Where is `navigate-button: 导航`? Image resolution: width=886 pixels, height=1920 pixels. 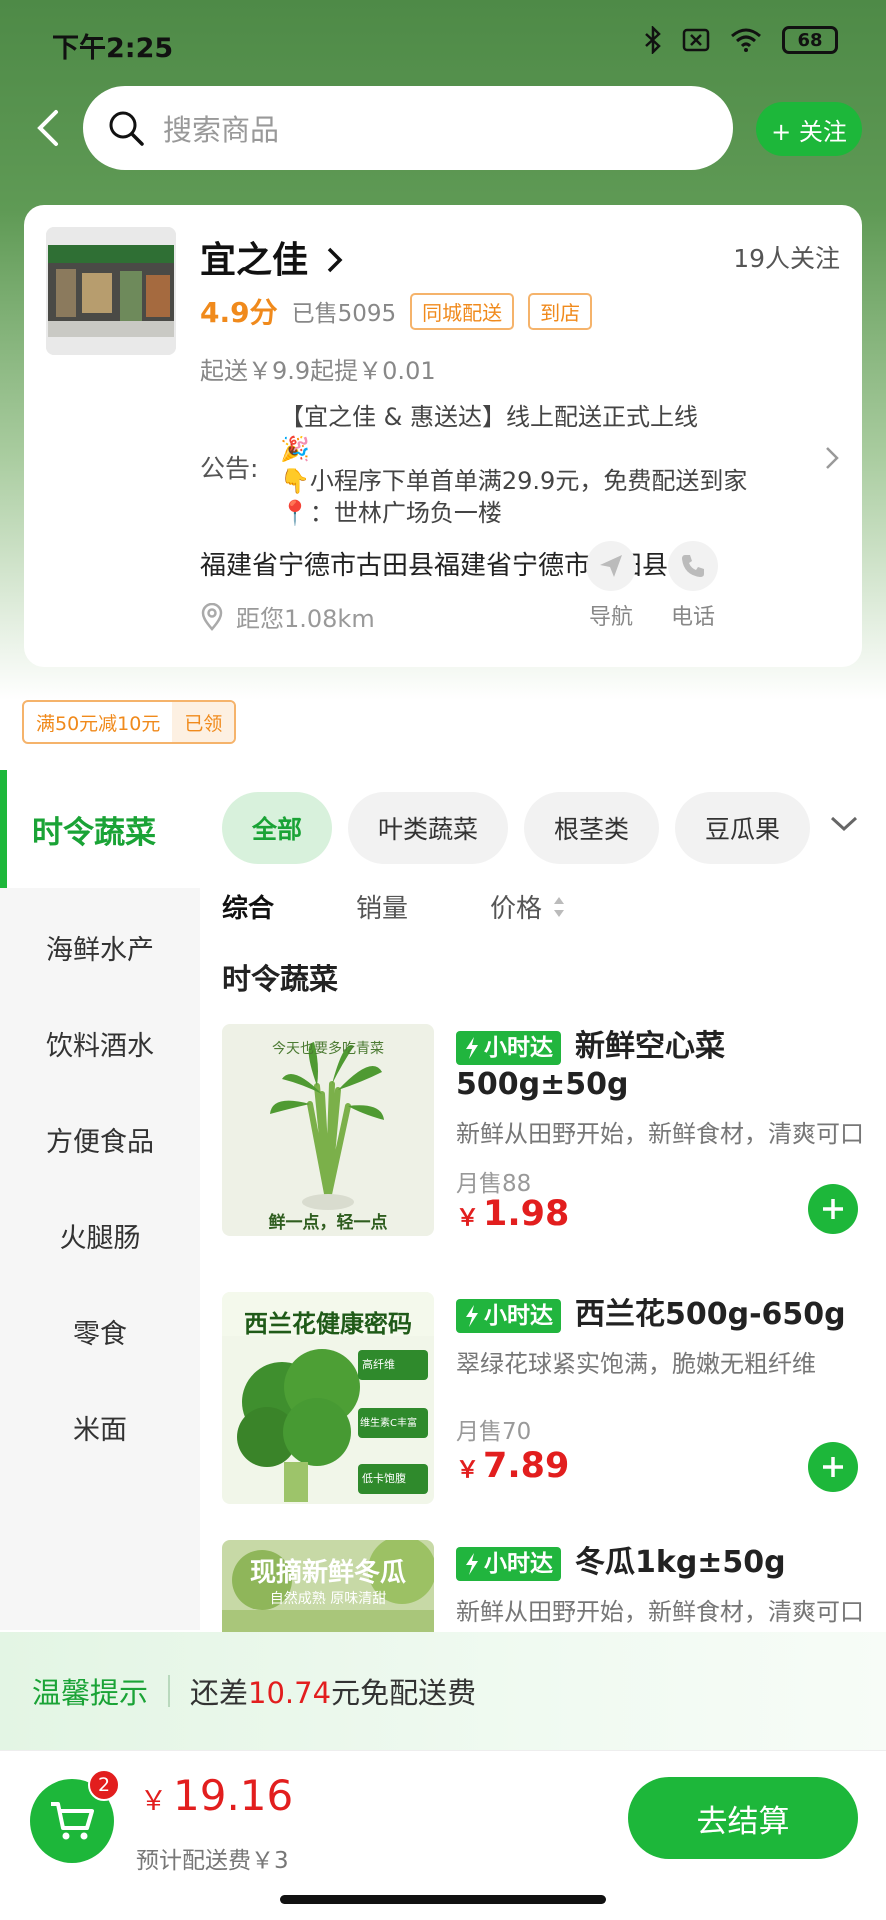
navigate-button: 导航 is located at coordinates (611, 586).